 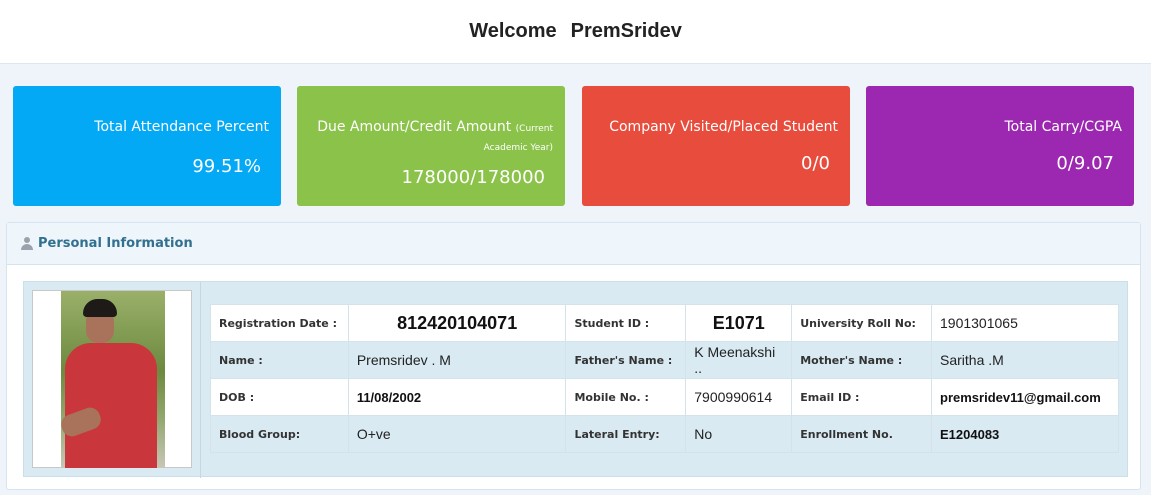 I want to click on name-label: Name :, so click(x=279, y=360).